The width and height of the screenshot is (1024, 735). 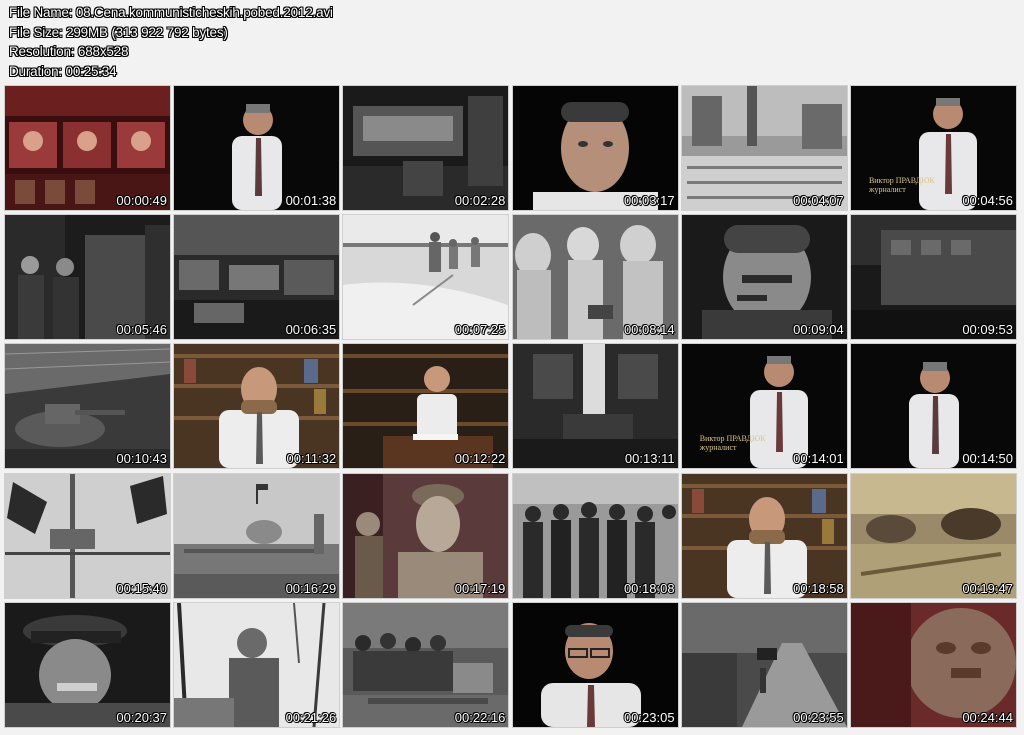 I want to click on video-thumbnail: 00:11:32, so click(x=257, y=406).